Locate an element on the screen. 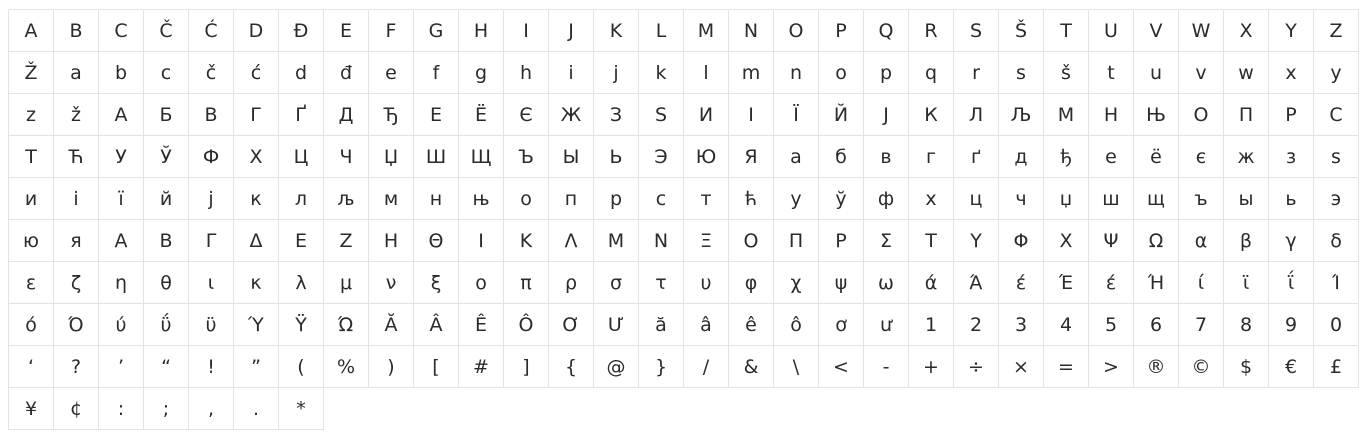 The image size is (1366, 438). glyph-cell: Ă is located at coordinates (391, 325).